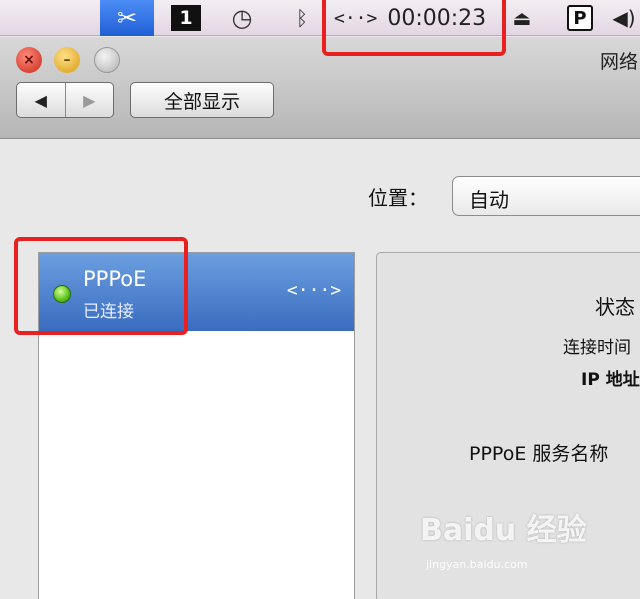 The height and width of the screenshot is (599, 640). Describe the element at coordinates (522, 18) in the screenshot. I see `eject-icon: ⏏` at that location.